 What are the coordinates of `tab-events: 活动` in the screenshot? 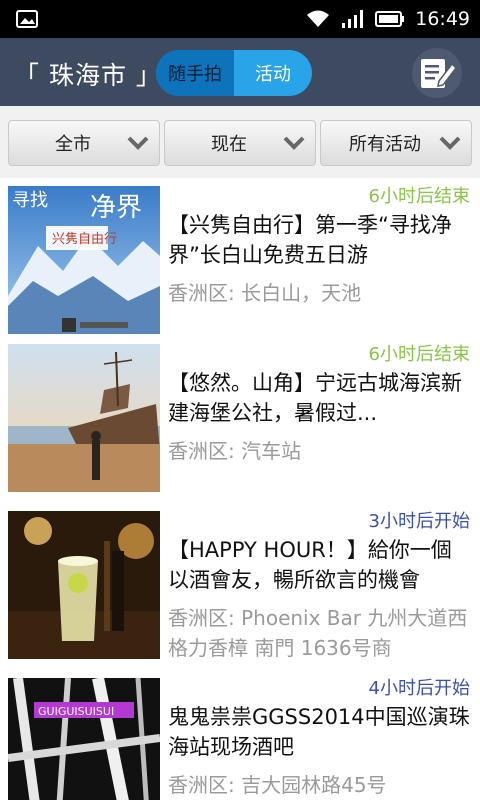 It's located at (273, 73).